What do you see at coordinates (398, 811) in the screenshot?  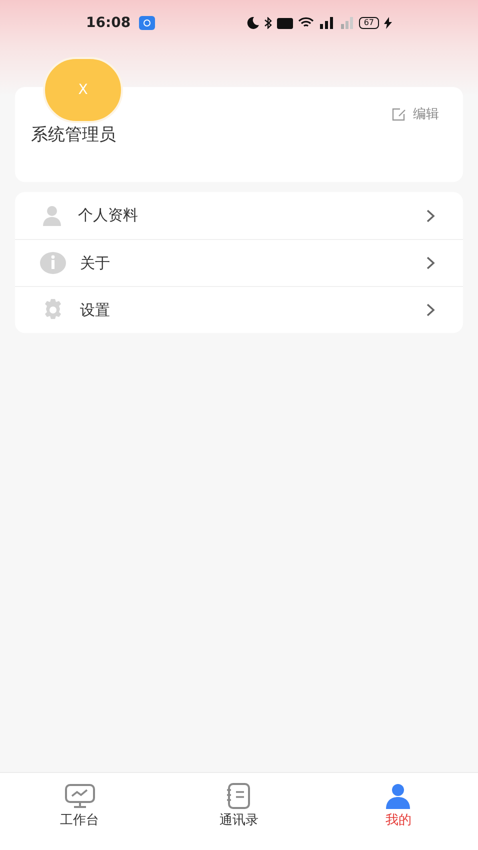 I see `tab-item: 我的` at bounding box center [398, 811].